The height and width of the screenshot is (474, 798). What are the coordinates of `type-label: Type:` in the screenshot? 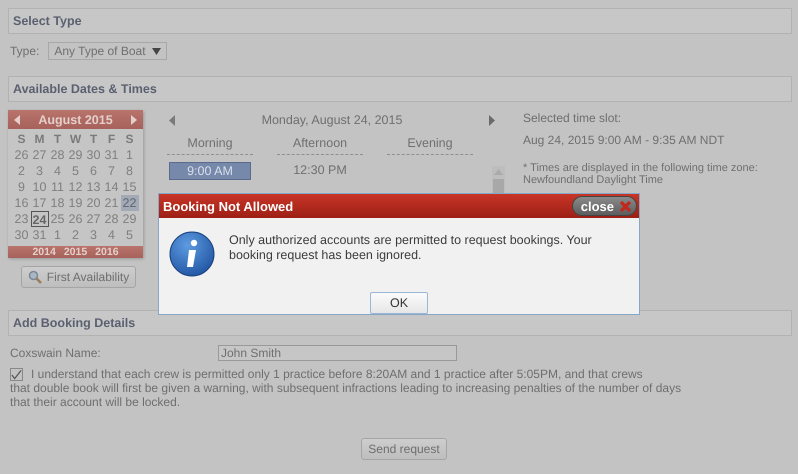 It's located at (25, 51).